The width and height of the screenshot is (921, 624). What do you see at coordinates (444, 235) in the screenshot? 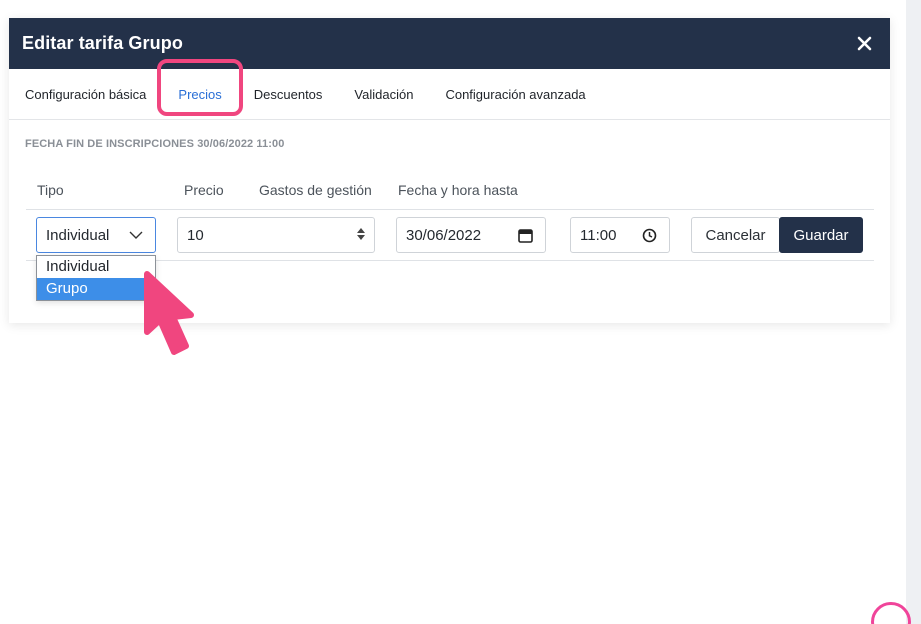
I see `date-input-value: 30/06/2022` at bounding box center [444, 235].